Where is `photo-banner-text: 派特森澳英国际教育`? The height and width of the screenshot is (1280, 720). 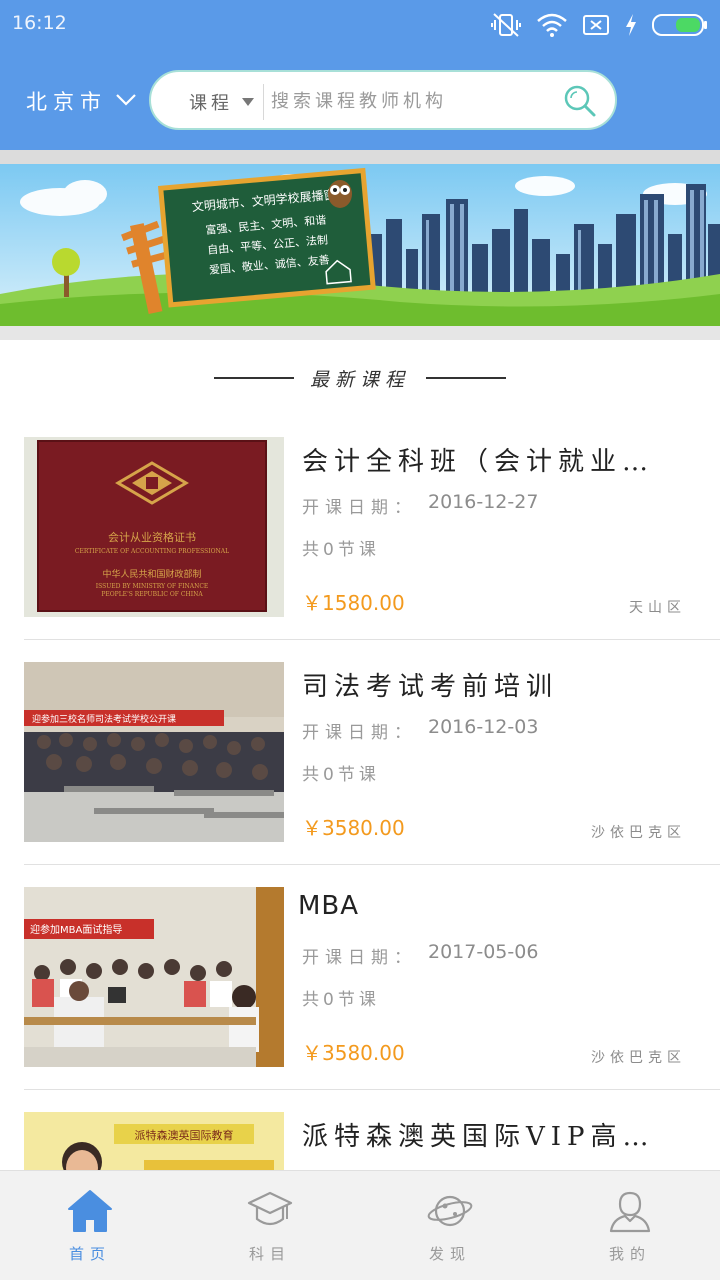
photo-banner-text: 派特森澳英国际教育 is located at coordinates (184, 1135).